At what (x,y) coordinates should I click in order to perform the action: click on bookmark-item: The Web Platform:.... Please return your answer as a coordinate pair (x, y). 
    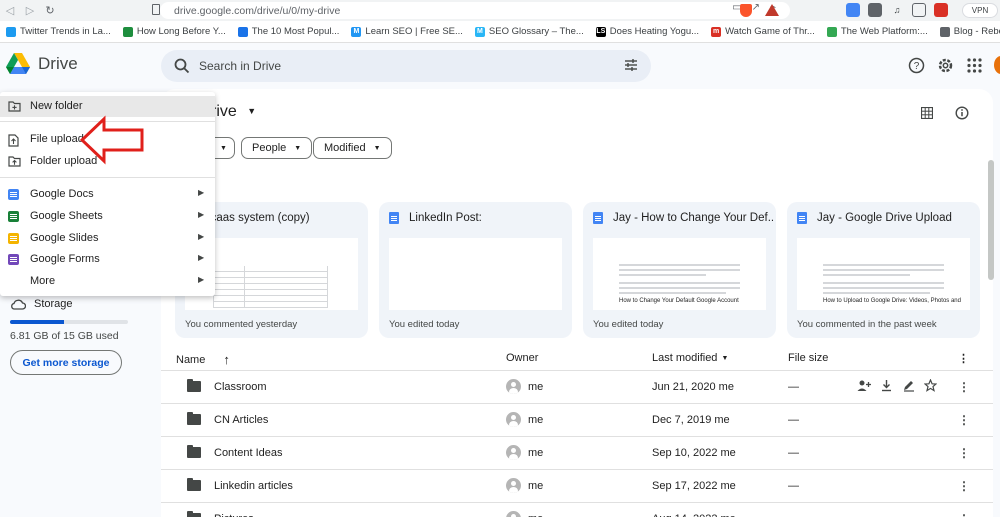
    Looking at the image, I should click on (877, 31).